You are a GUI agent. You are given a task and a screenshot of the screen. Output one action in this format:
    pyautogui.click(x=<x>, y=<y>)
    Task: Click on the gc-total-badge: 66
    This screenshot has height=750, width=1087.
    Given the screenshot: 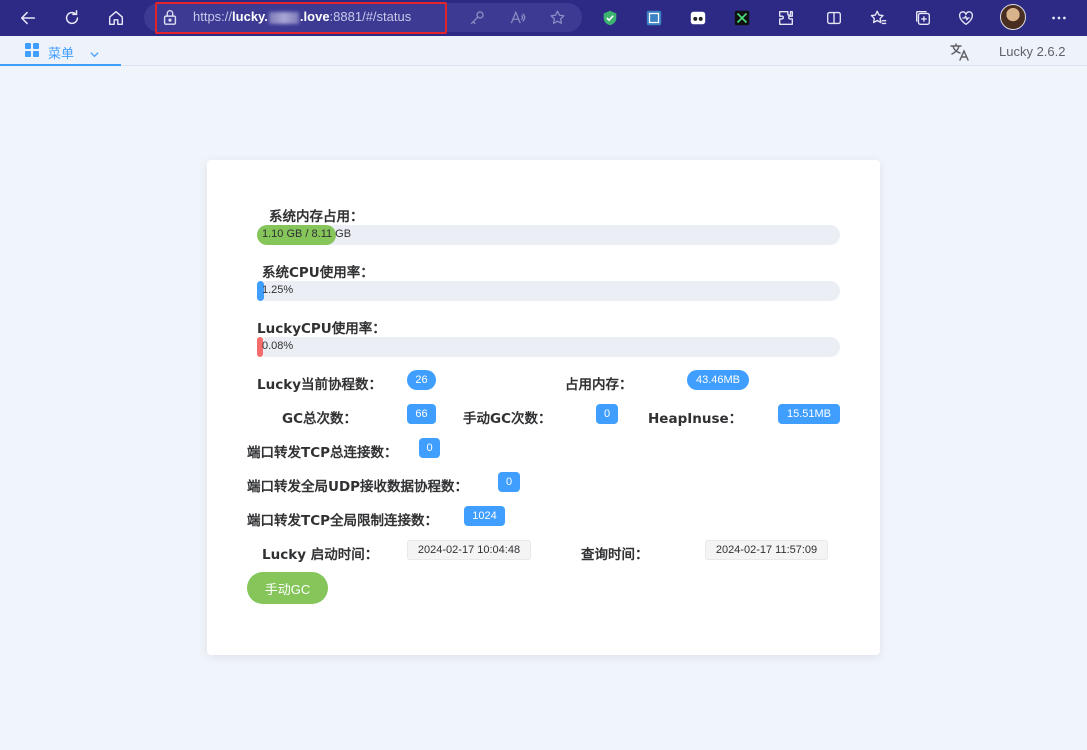 What is the action you would take?
    pyautogui.click(x=421, y=414)
    